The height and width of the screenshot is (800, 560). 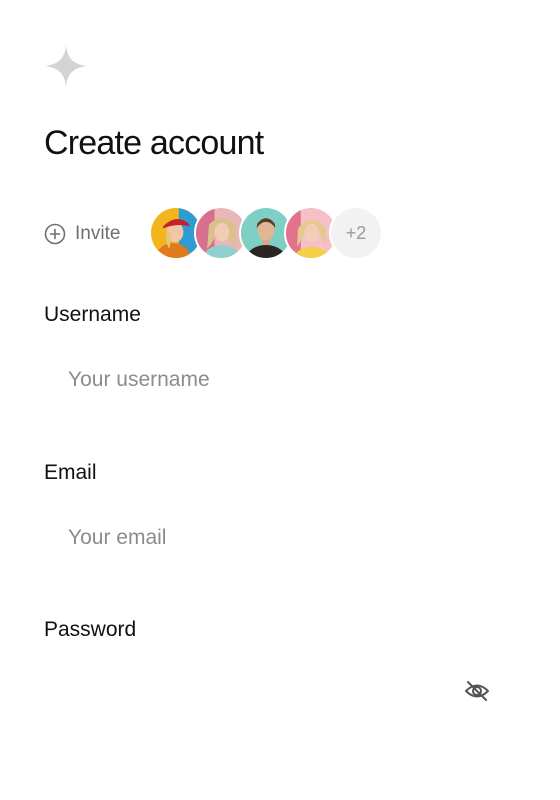 I want to click on email-input, so click(x=280, y=538).